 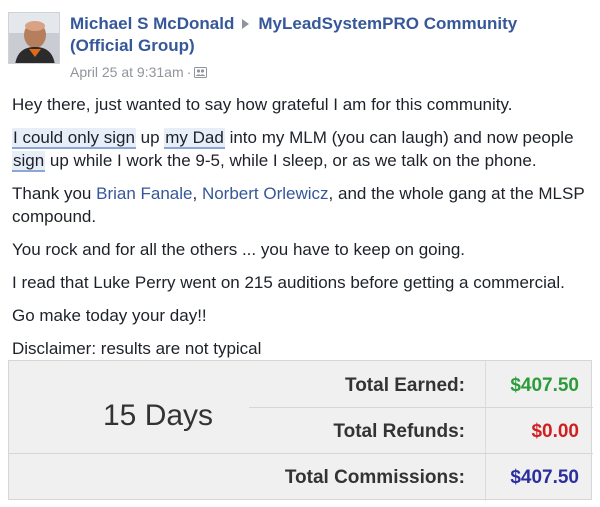 I want to click on profile-photo, so click(x=34, y=38).